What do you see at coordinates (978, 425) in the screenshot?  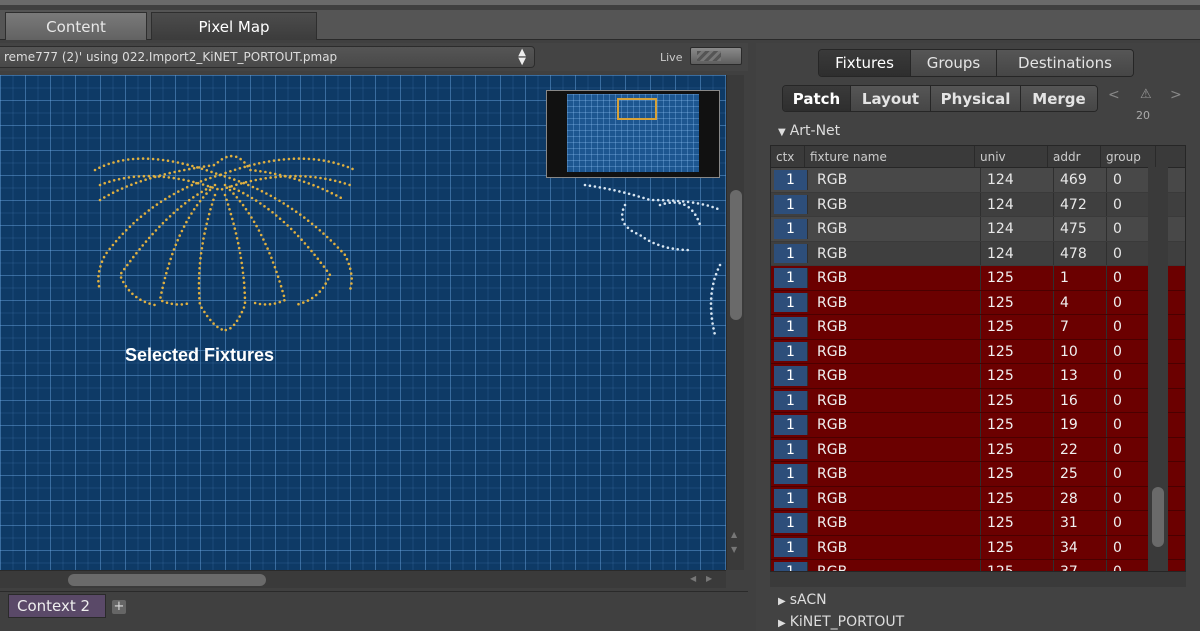 I see `table-row: 1 RGB 125 19 0` at bounding box center [978, 425].